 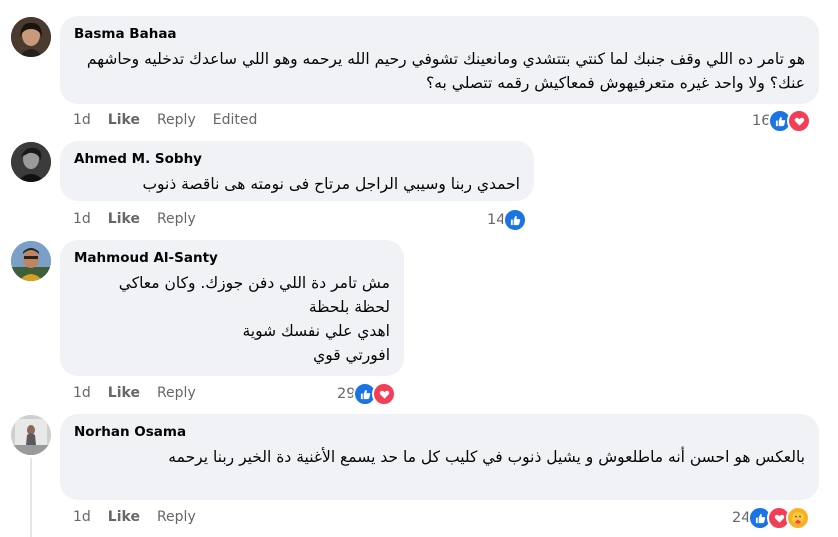 I want to click on reaction-summary: 14, so click(x=507, y=220).